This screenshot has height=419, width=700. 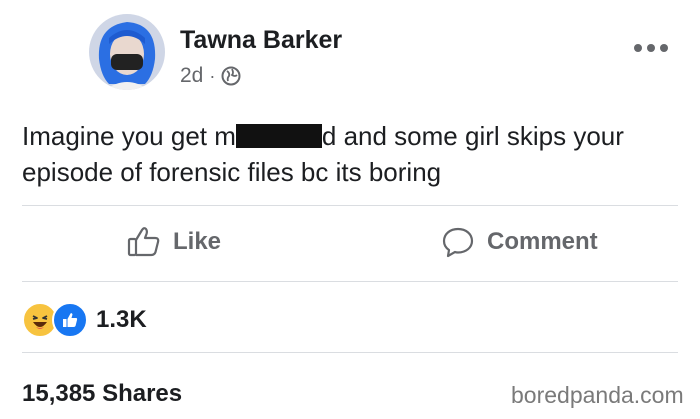 What do you see at coordinates (197, 241) in the screenshot?
I see `like-label: Like` at bounding box center [197, 241].